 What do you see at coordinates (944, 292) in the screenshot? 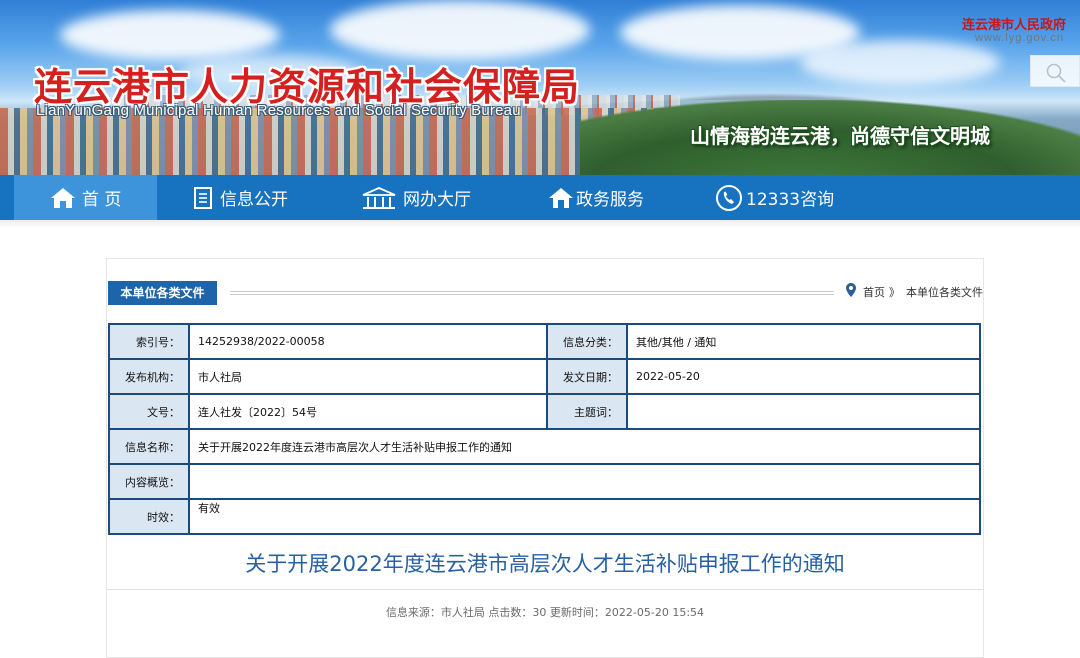
I see `breadcrumb-current-link: 本单位各类文件` at bounding box center [944, 292].